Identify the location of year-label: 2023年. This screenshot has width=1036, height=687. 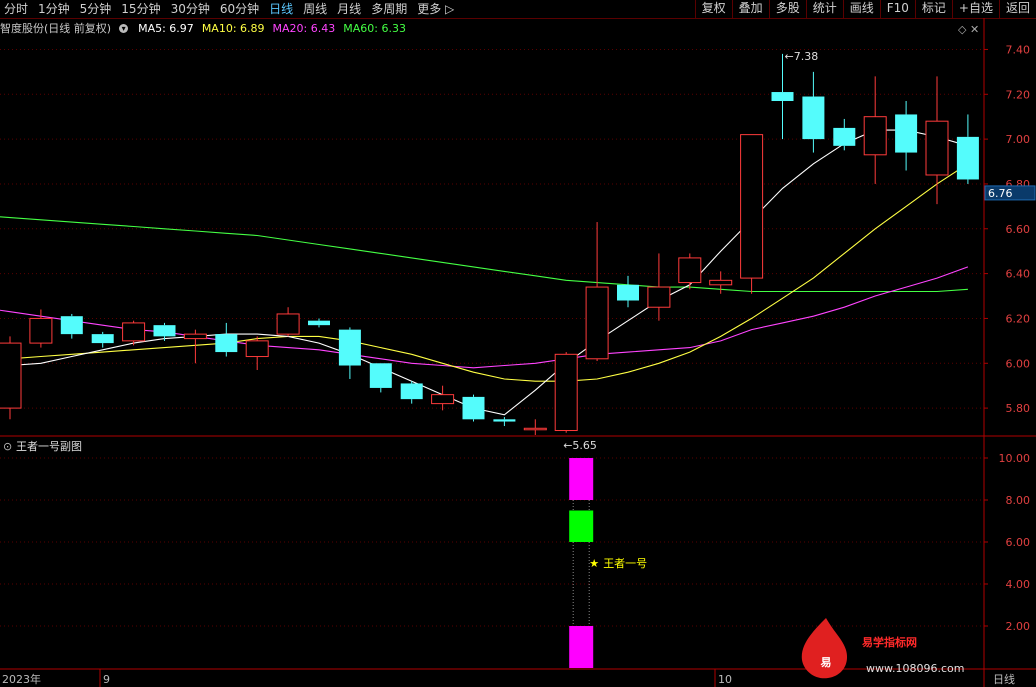
(21, 679).